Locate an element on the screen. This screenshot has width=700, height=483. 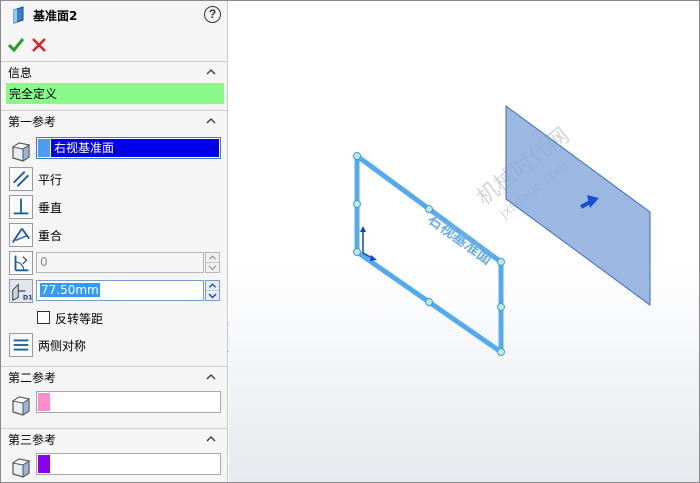
angle-row: 0 is located at coordinates (114, 263).